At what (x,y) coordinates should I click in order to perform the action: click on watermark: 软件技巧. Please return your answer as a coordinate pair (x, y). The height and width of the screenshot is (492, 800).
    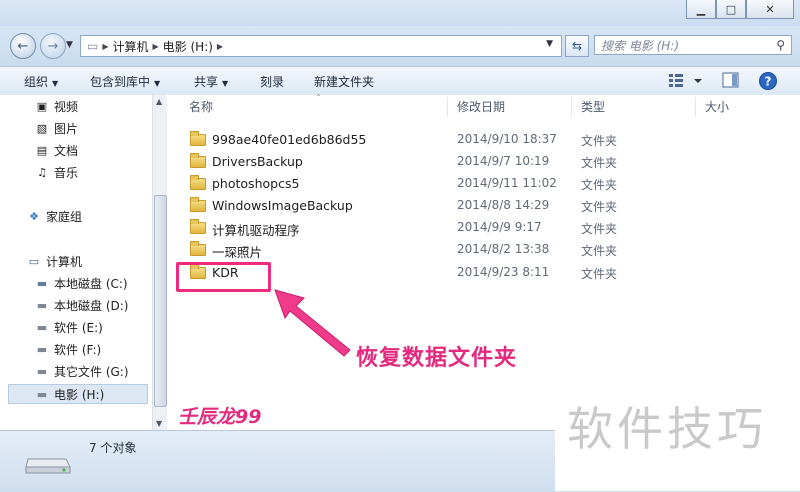
    Looking at the image, I should click on (677, 429).